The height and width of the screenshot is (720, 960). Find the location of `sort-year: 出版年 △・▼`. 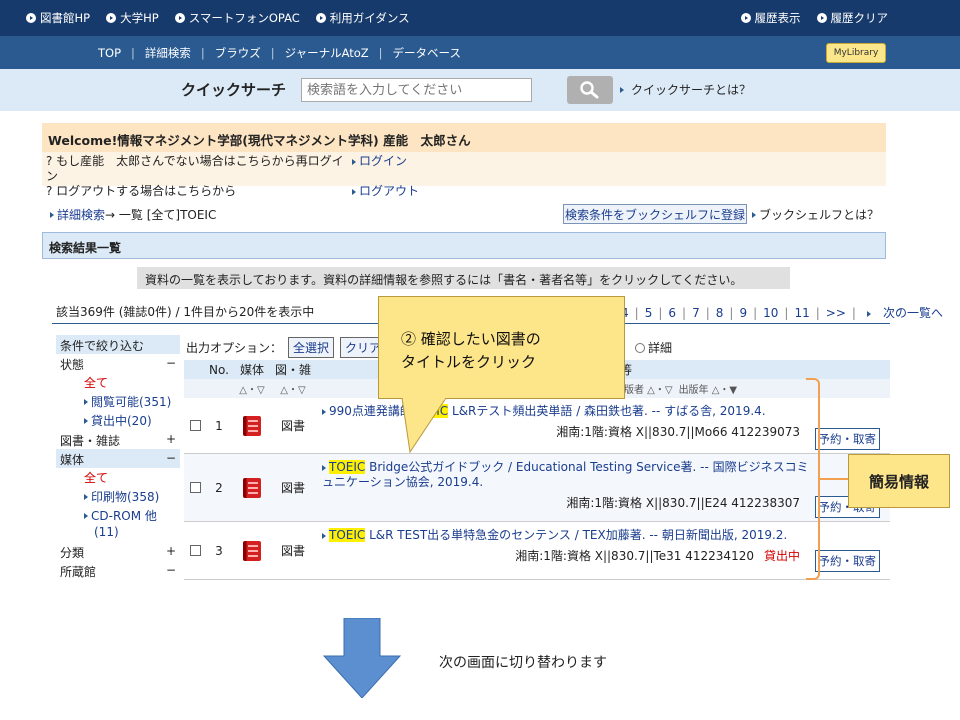

sort-year: 出版年 △・▼ is located at coordinates (708, 388).